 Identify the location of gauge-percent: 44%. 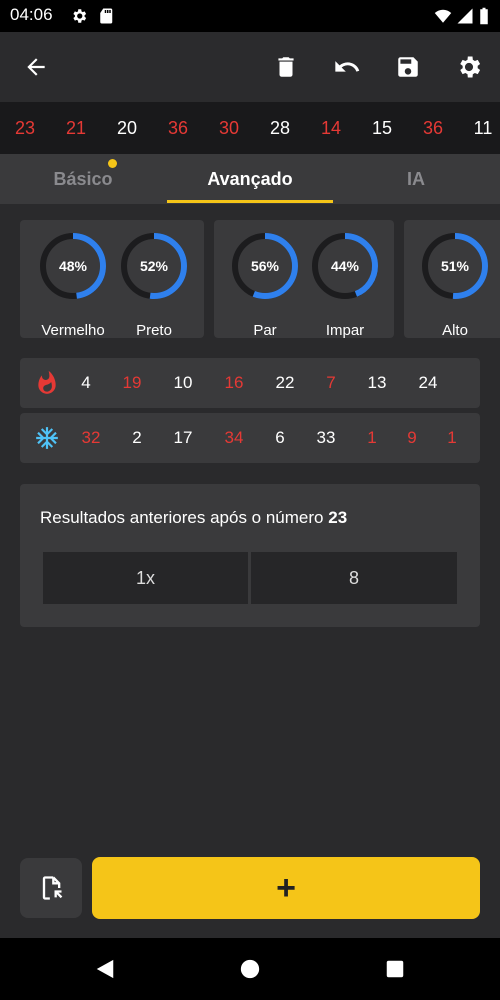
(345, 266).